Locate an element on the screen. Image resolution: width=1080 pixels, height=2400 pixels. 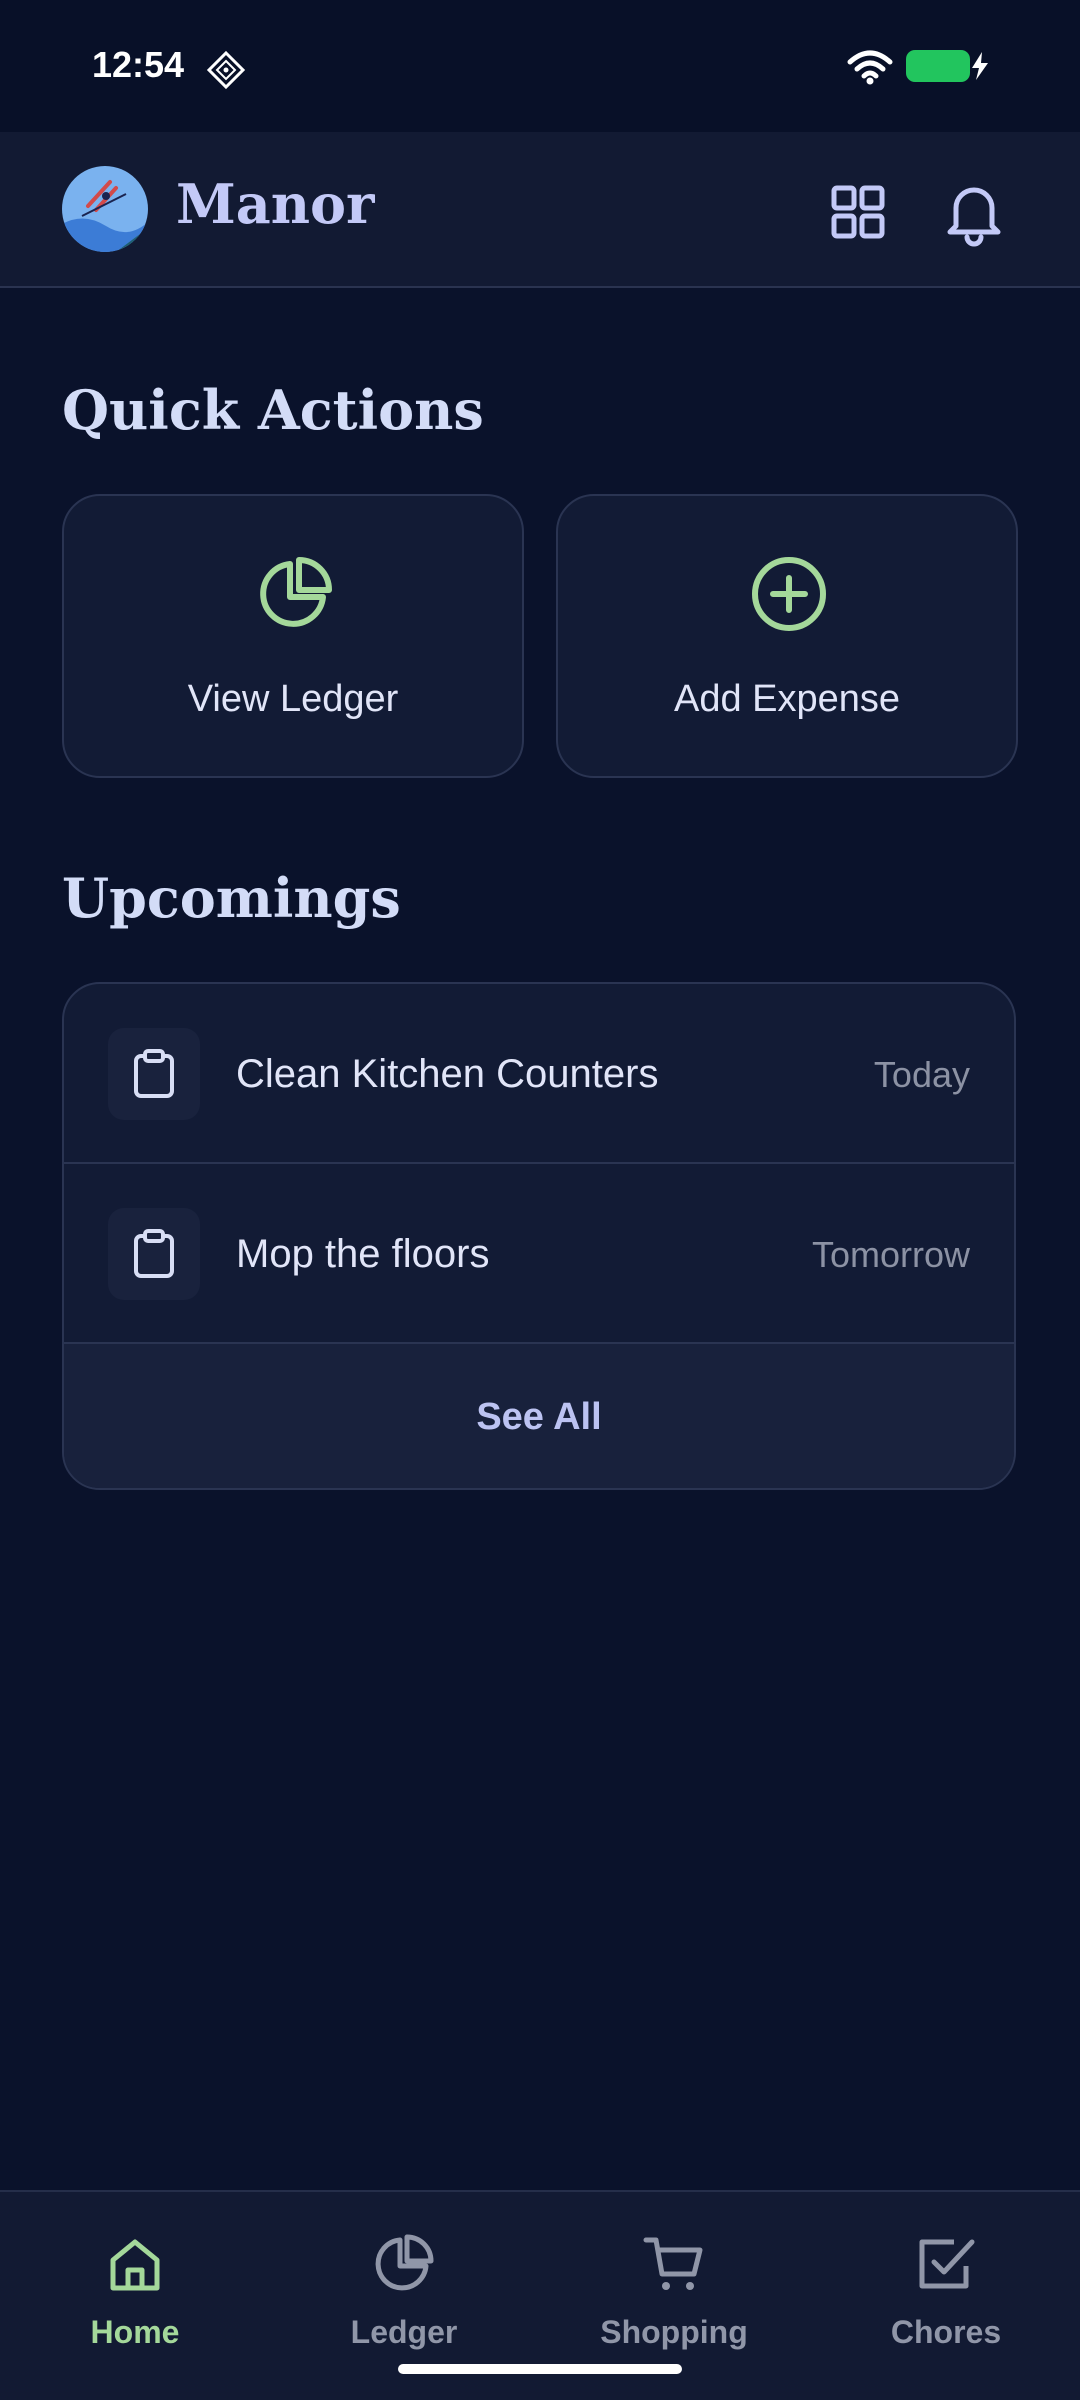
grid-icon is located at coordinates (858, 212).